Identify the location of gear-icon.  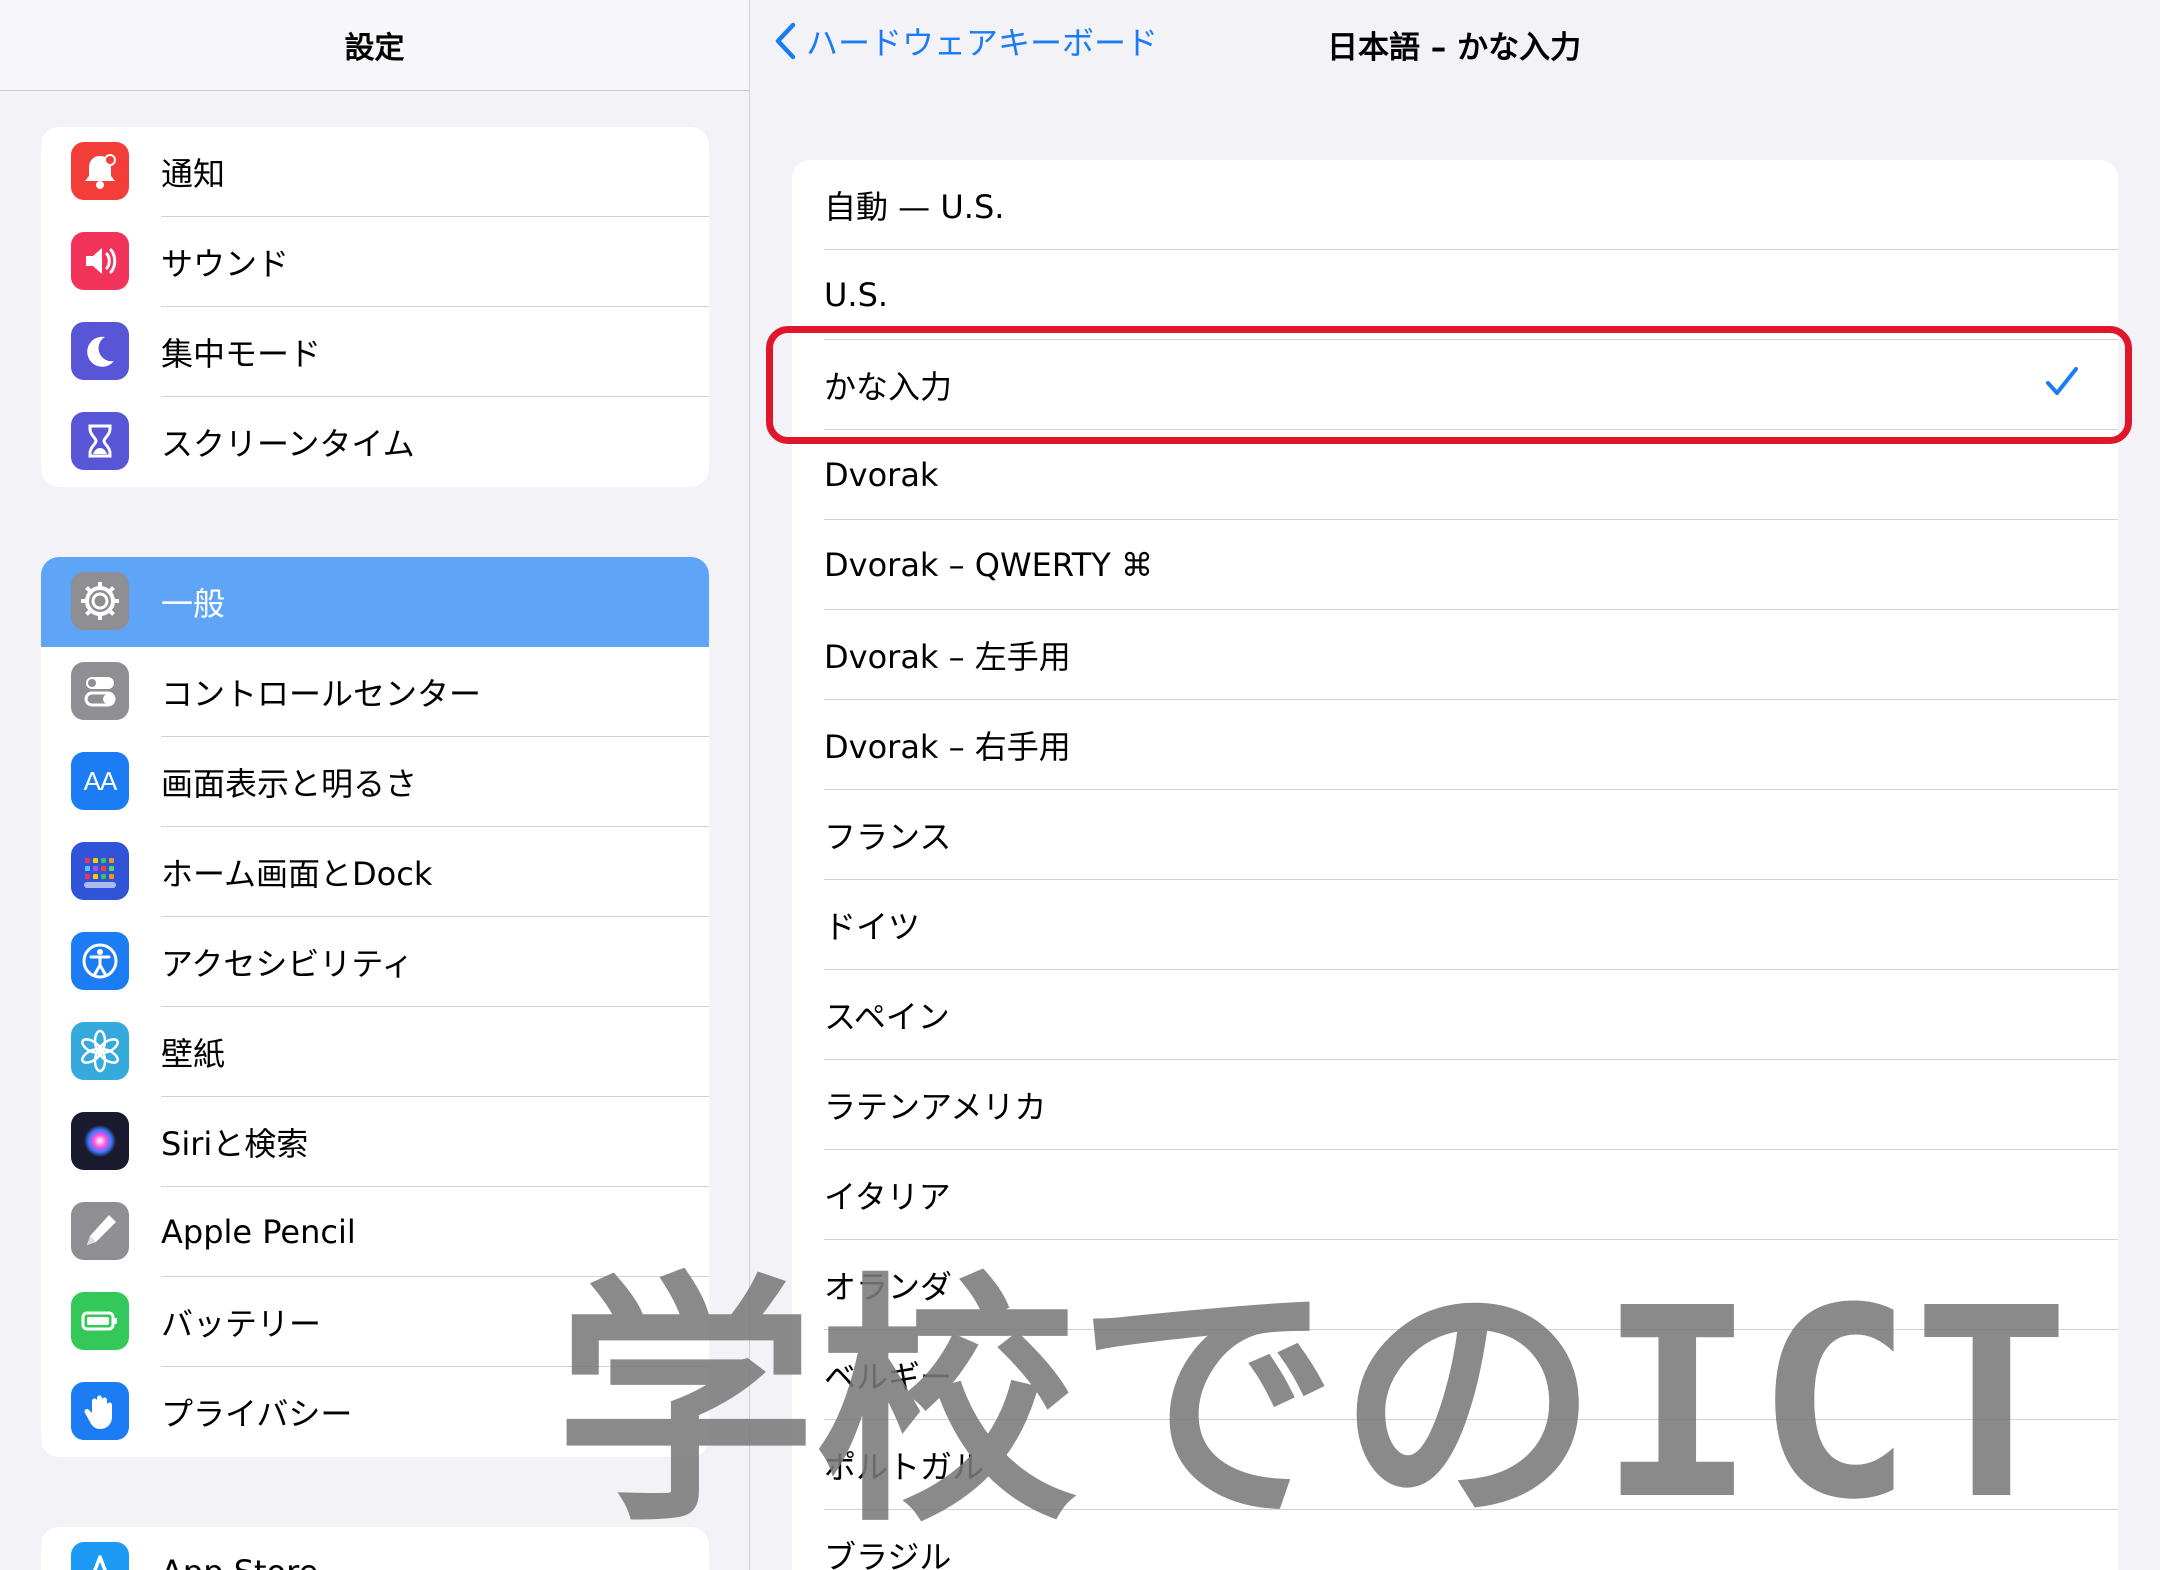
(100, 601).